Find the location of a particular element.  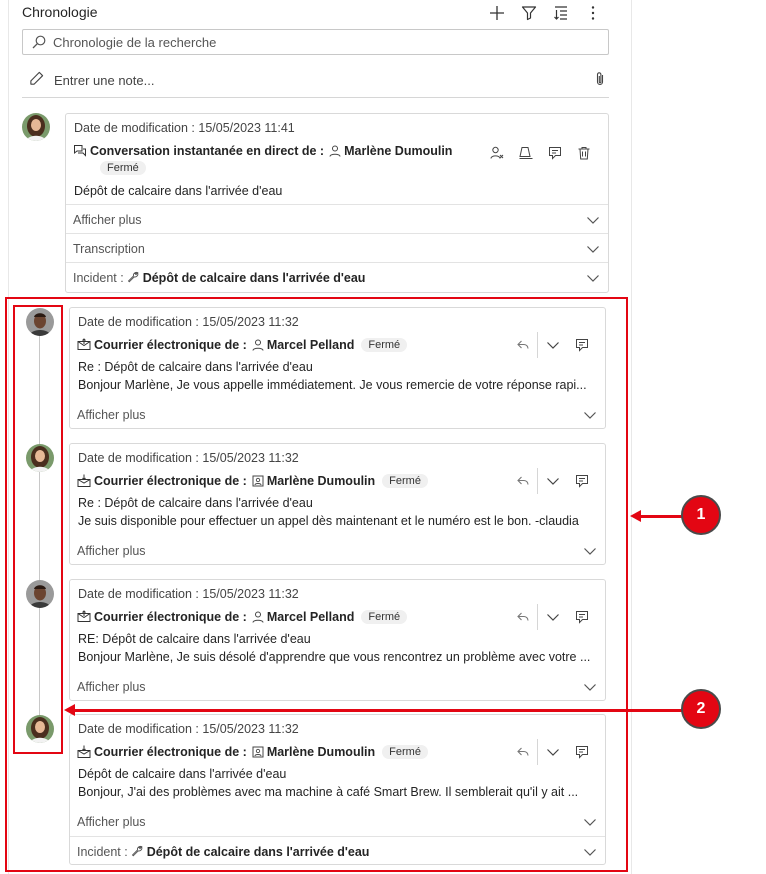

add-button is located at coordinates (497, 13).